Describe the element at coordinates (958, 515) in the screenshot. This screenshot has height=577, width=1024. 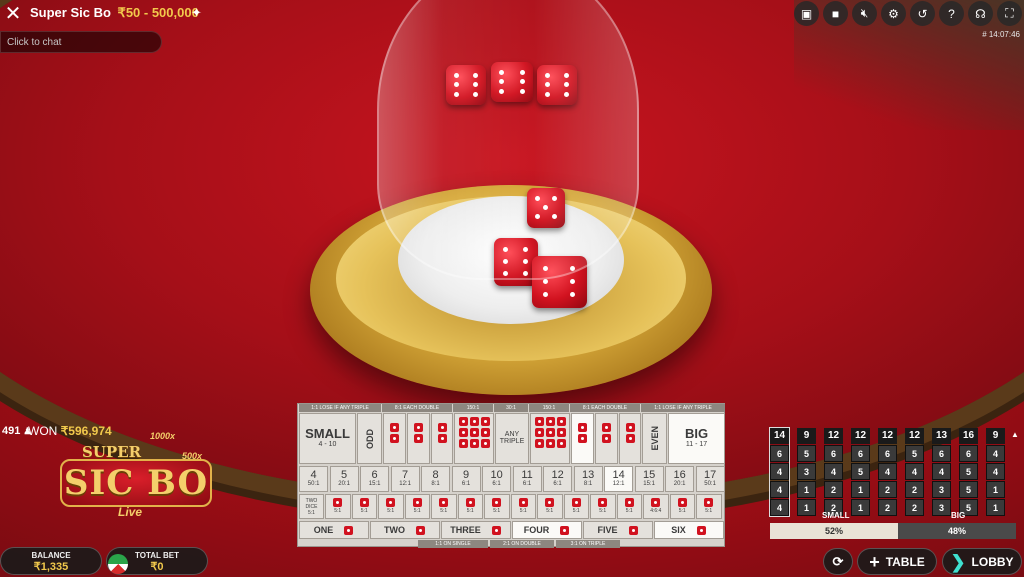
I see `big-label: BIG` at that location.